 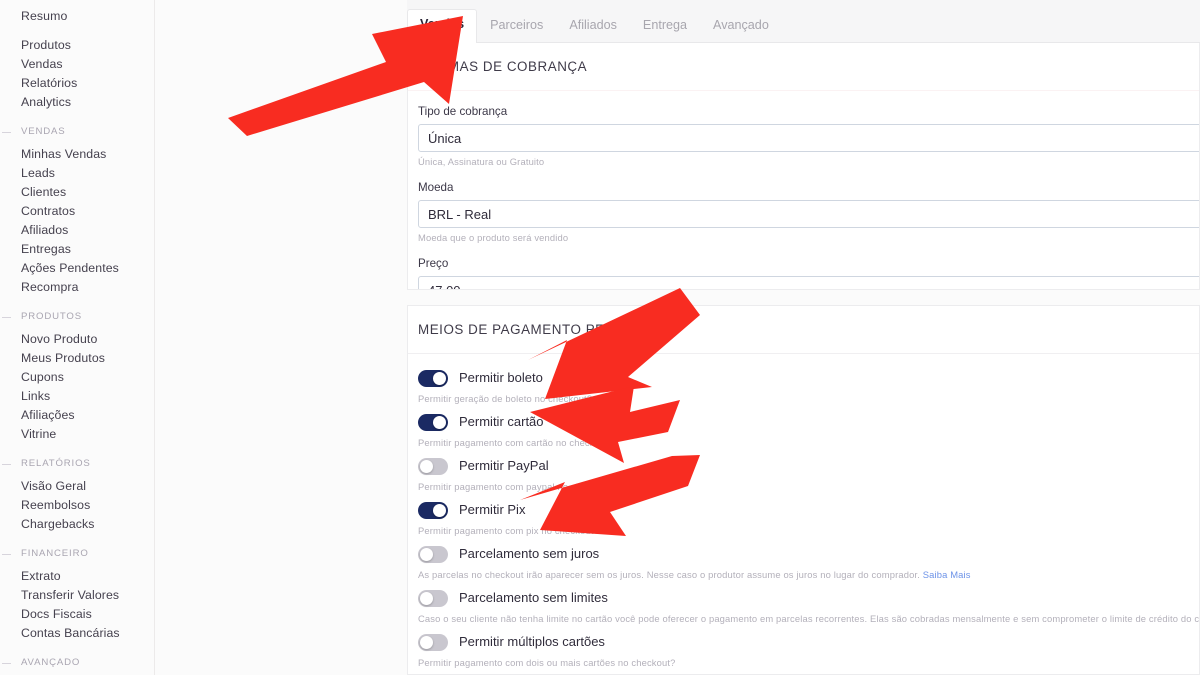 I want to click on sidebar-item-visao-geral: Visão Geral, so click(x=77, y=486).